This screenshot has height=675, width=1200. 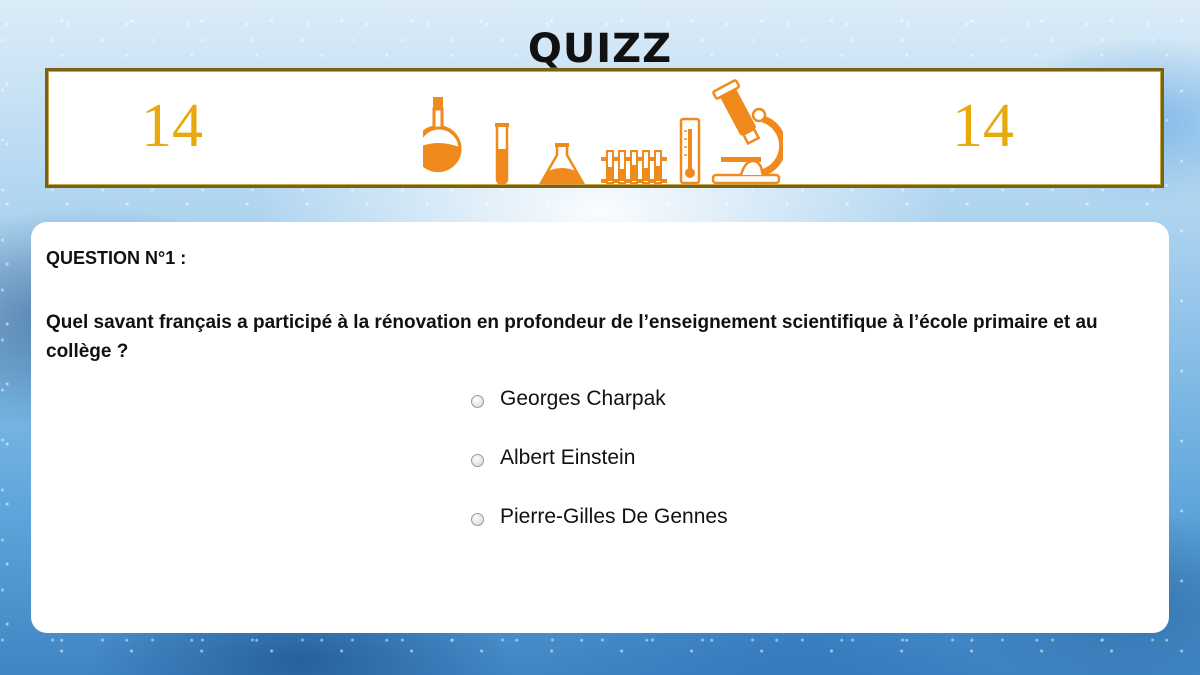 What do you see at coordinates (614, 516) in the screenshot?
I see `option-label: Pierre-Gilles De Gennes` at bounding box center [614, 516].